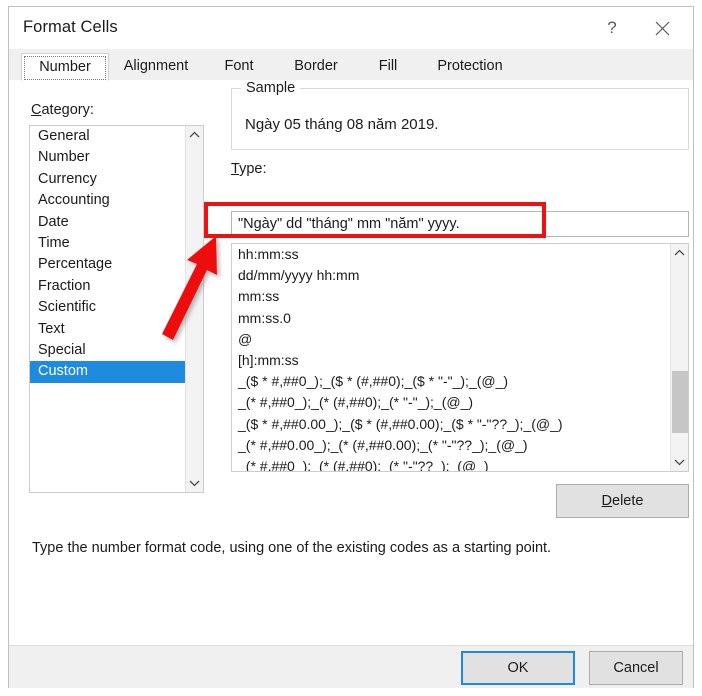 Image resolution: width=702 pixels, height=696 pixels. I want to click on ok-button: OK, so click(518, 668).